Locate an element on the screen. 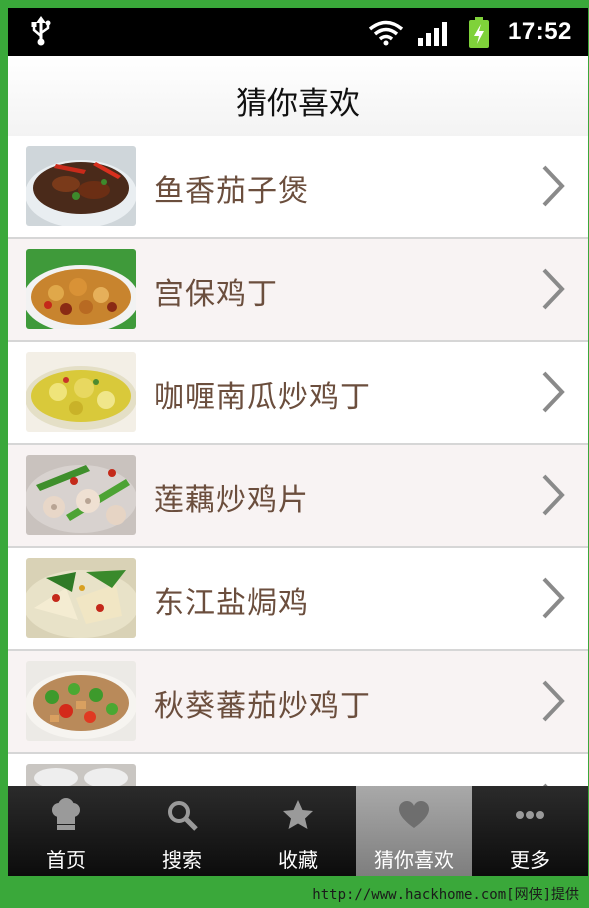  tab-label: 收藏 is located at coordinates (298, 860).